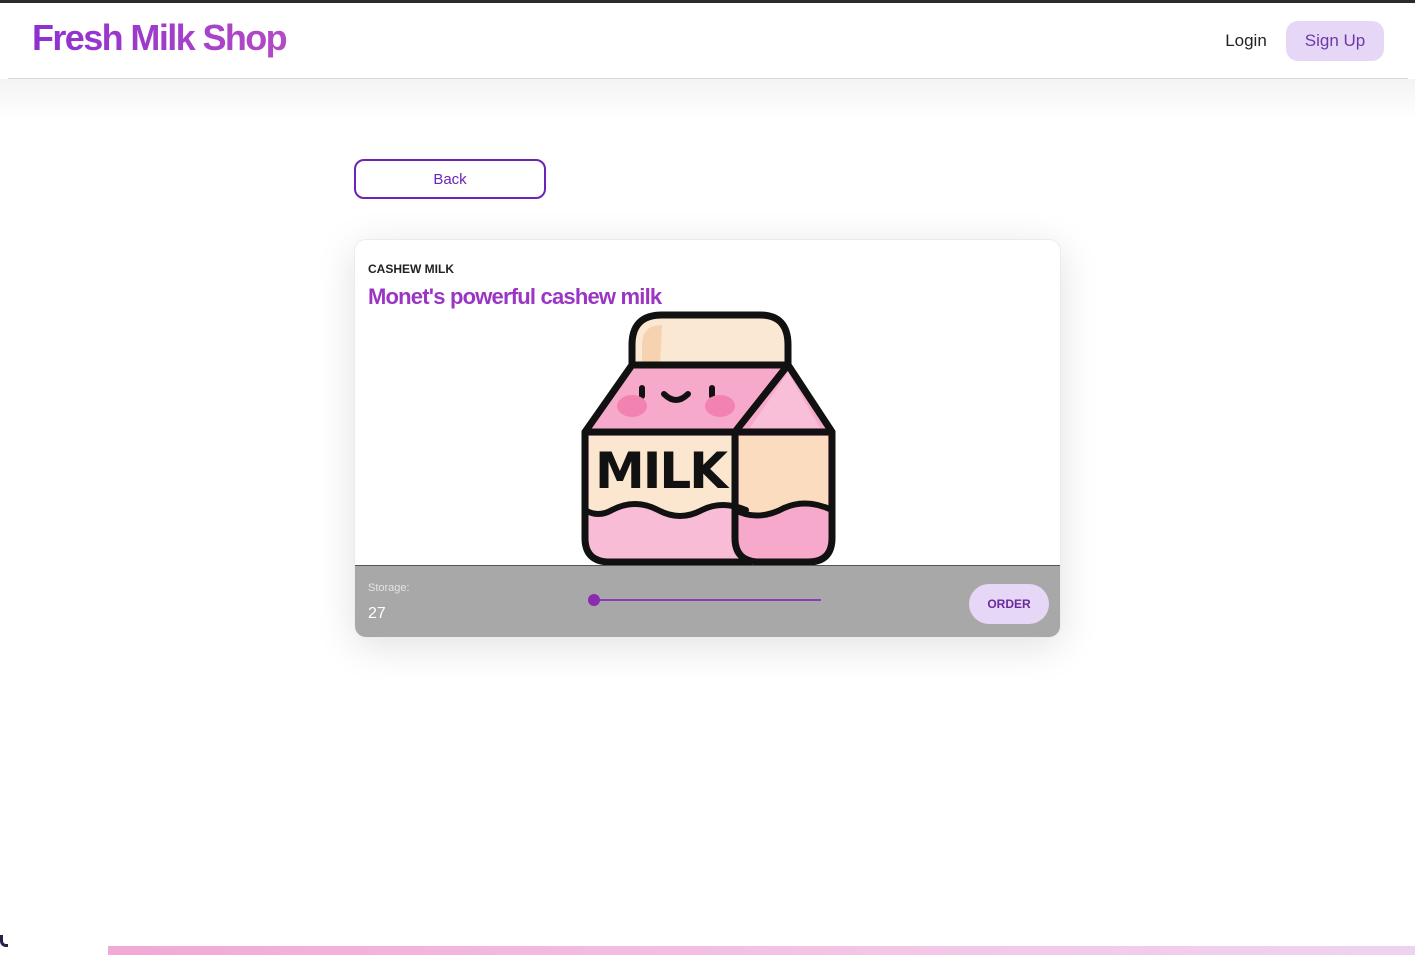  Describe the element at coordinates (1009, 604) in the screenshot. I see `order-button: ORDER` at that location.